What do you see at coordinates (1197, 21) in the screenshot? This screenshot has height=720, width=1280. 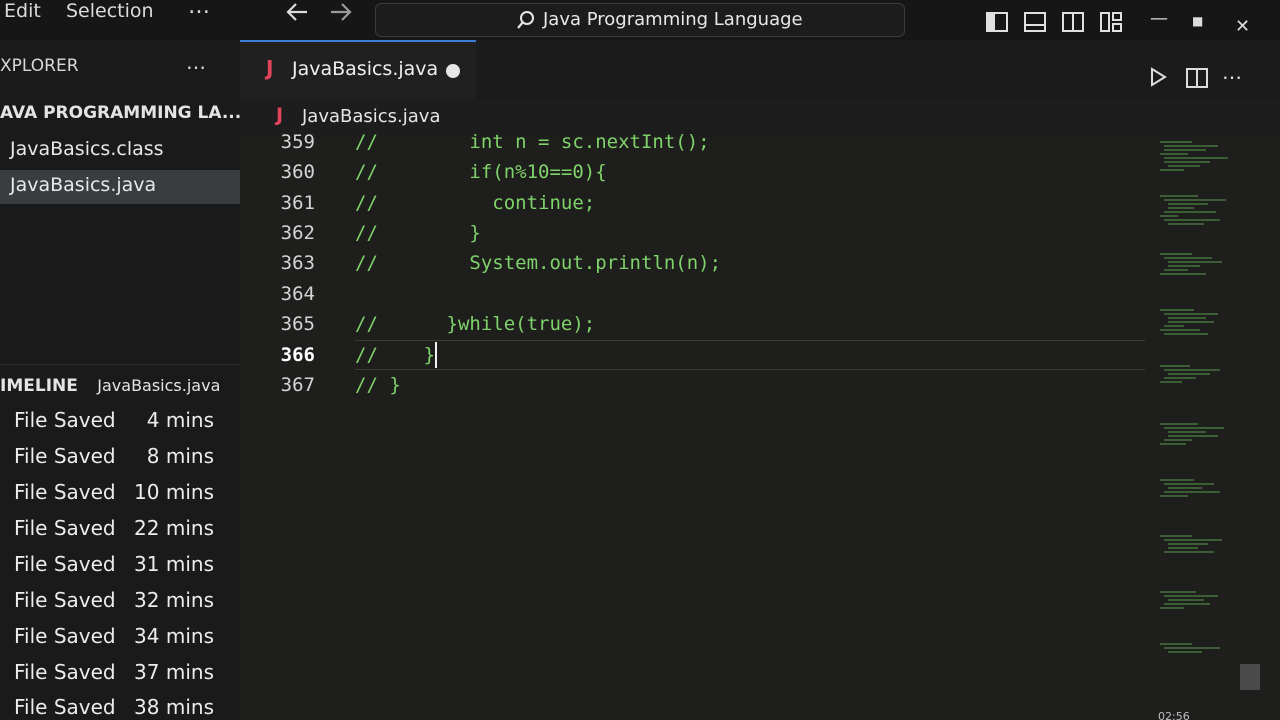 I see `restore-button: ■` at bounding box center [1197, 21].